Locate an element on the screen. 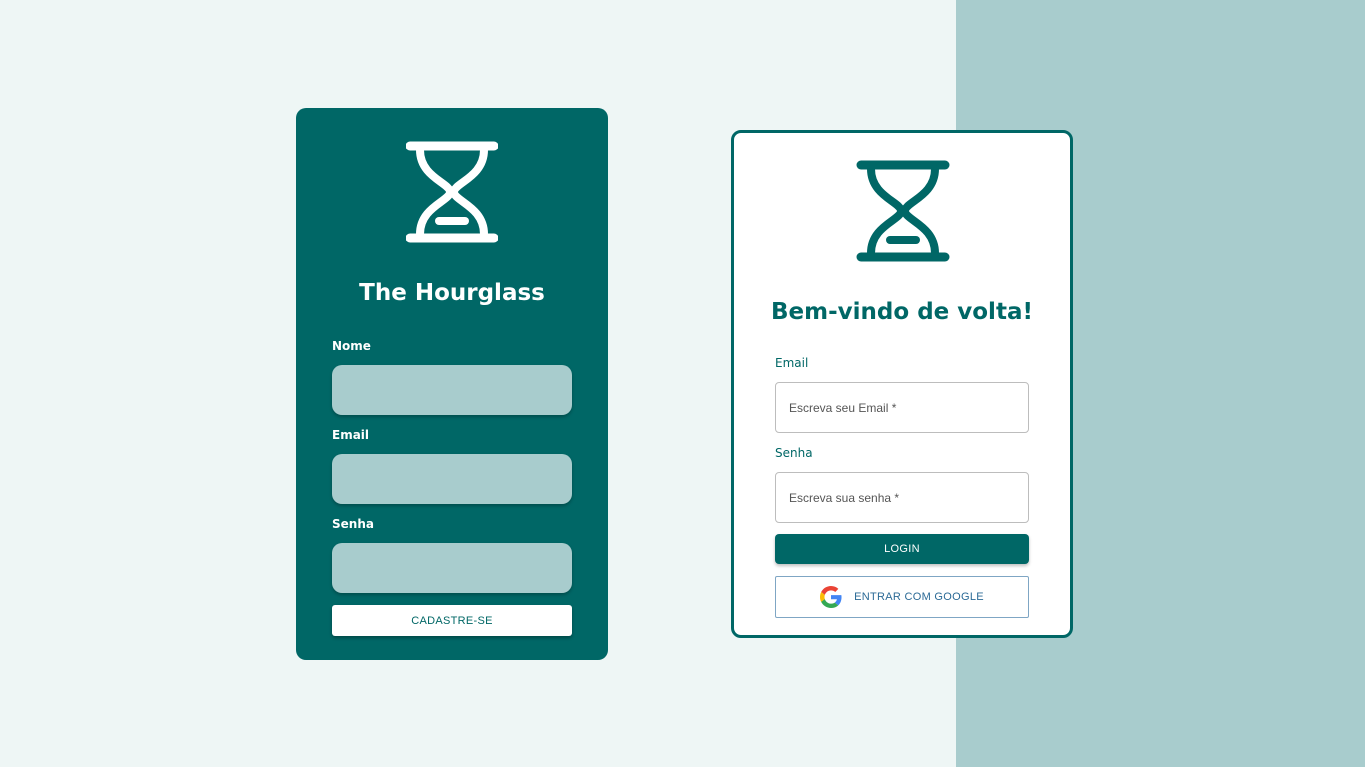 The height and width of the screenshot is (767, 1365). signup-email-label: Email is located at coordinates (351, 435).